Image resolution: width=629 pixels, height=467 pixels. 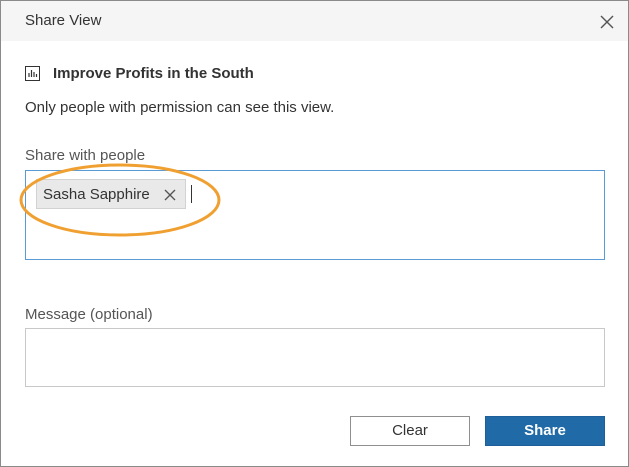 I want to click on remove-x-icon, so click(x=170, y=195).